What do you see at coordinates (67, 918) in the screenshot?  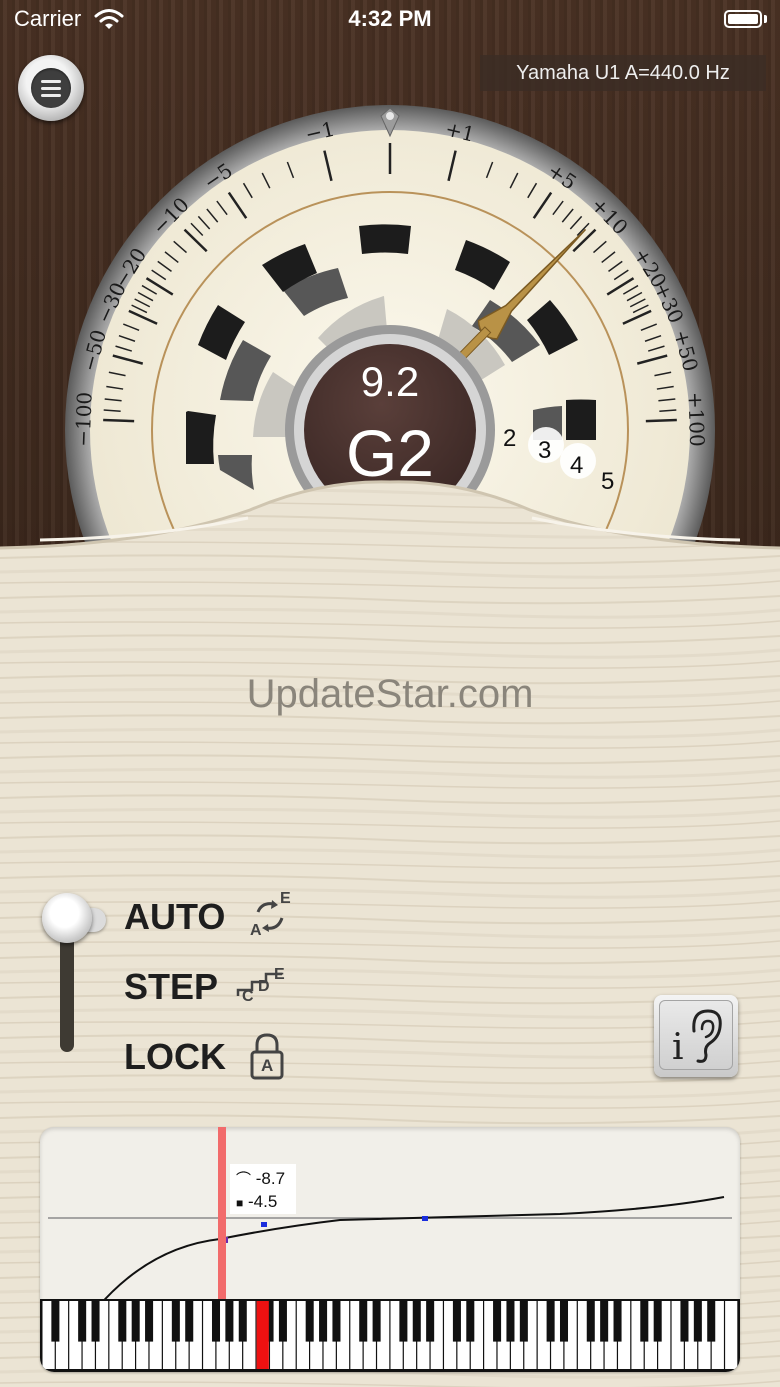 I see `mode-slider-knob` at bounding box center [67, 918].